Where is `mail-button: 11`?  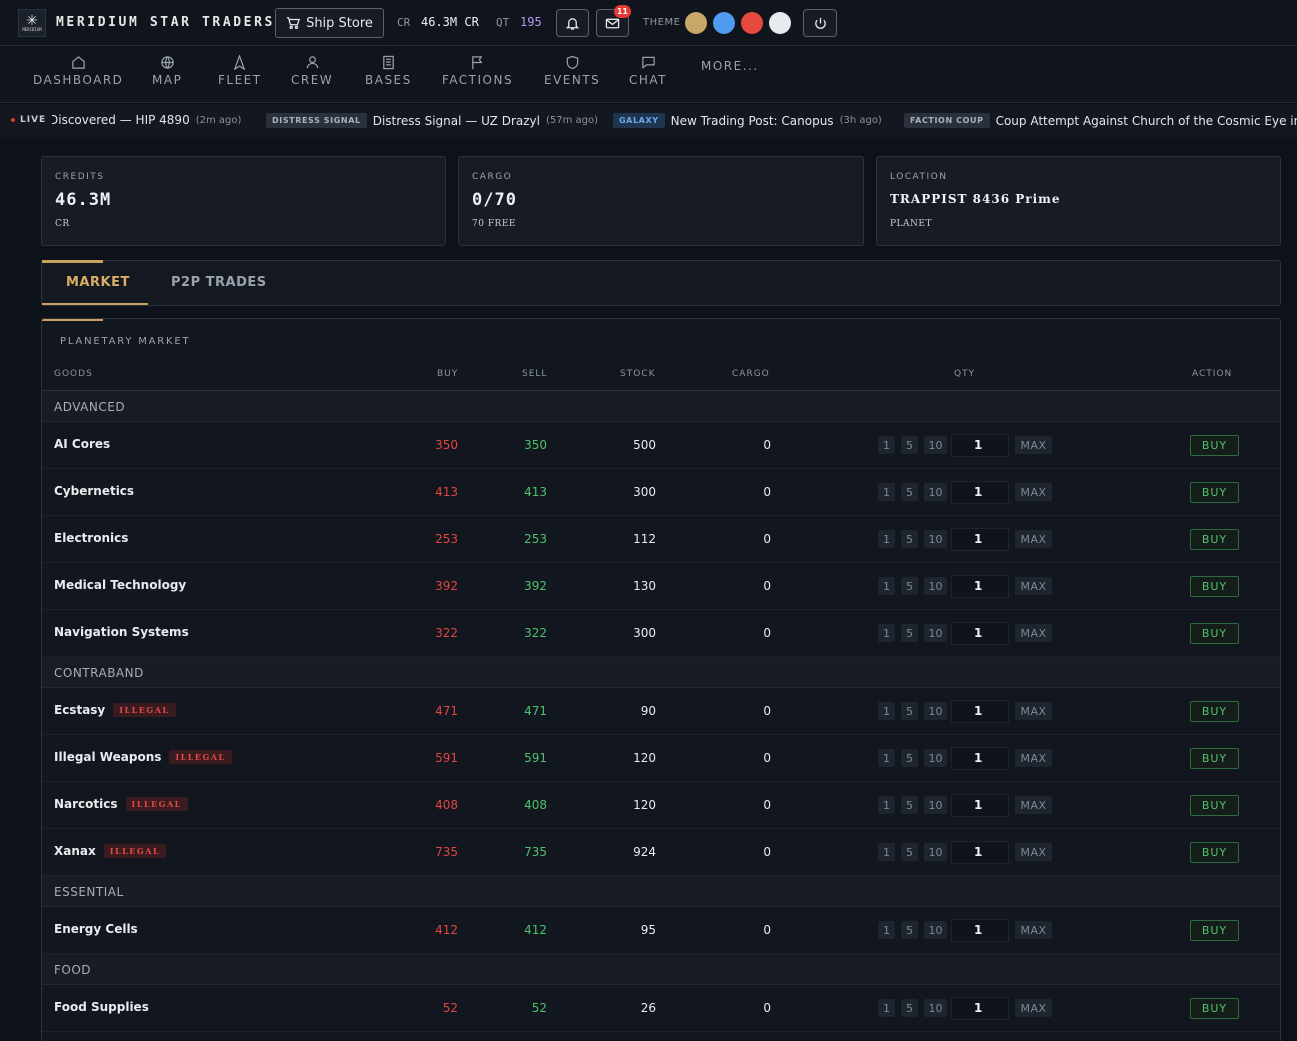
mail-button: 11 is located at coordinates (613, 21).